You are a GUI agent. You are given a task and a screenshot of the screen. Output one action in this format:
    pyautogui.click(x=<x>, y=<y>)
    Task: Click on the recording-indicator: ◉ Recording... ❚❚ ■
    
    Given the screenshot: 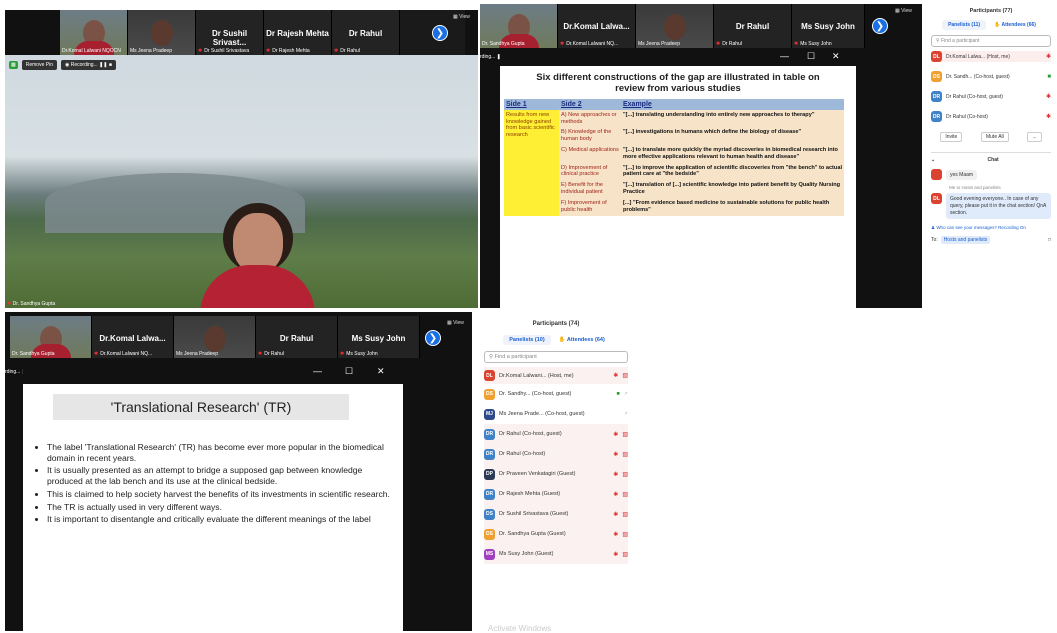 What is the action you would take?
    pyautogui.click(x=88, y=65)
    